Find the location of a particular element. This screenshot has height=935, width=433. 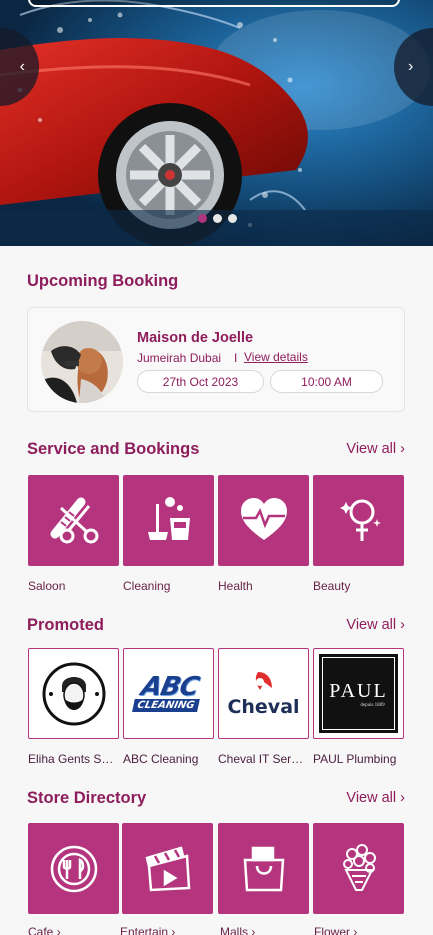

service-tile-health is located at coordinates (263, 520).